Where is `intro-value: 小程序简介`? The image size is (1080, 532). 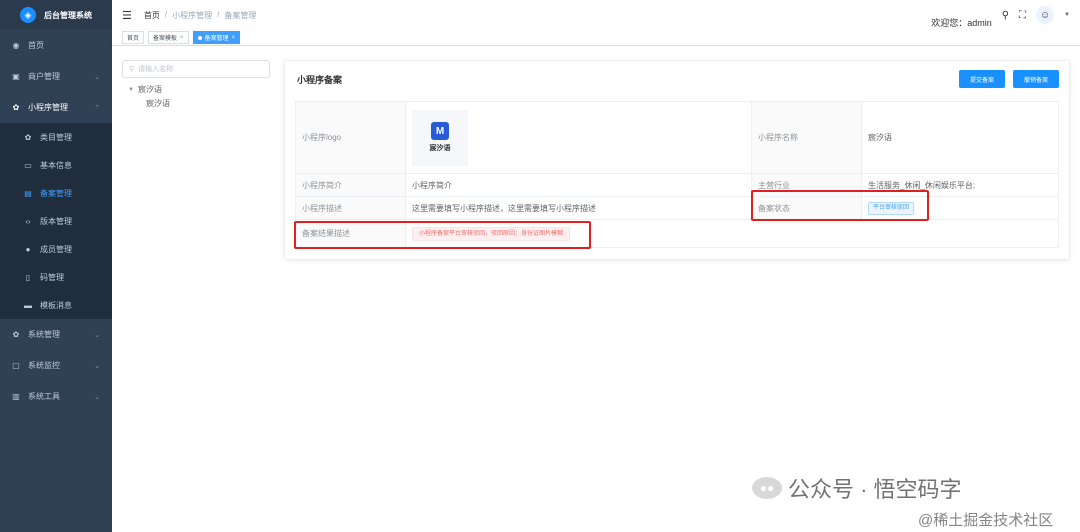 intro-value: 小程序简介 is located at coordinates (578, 185).